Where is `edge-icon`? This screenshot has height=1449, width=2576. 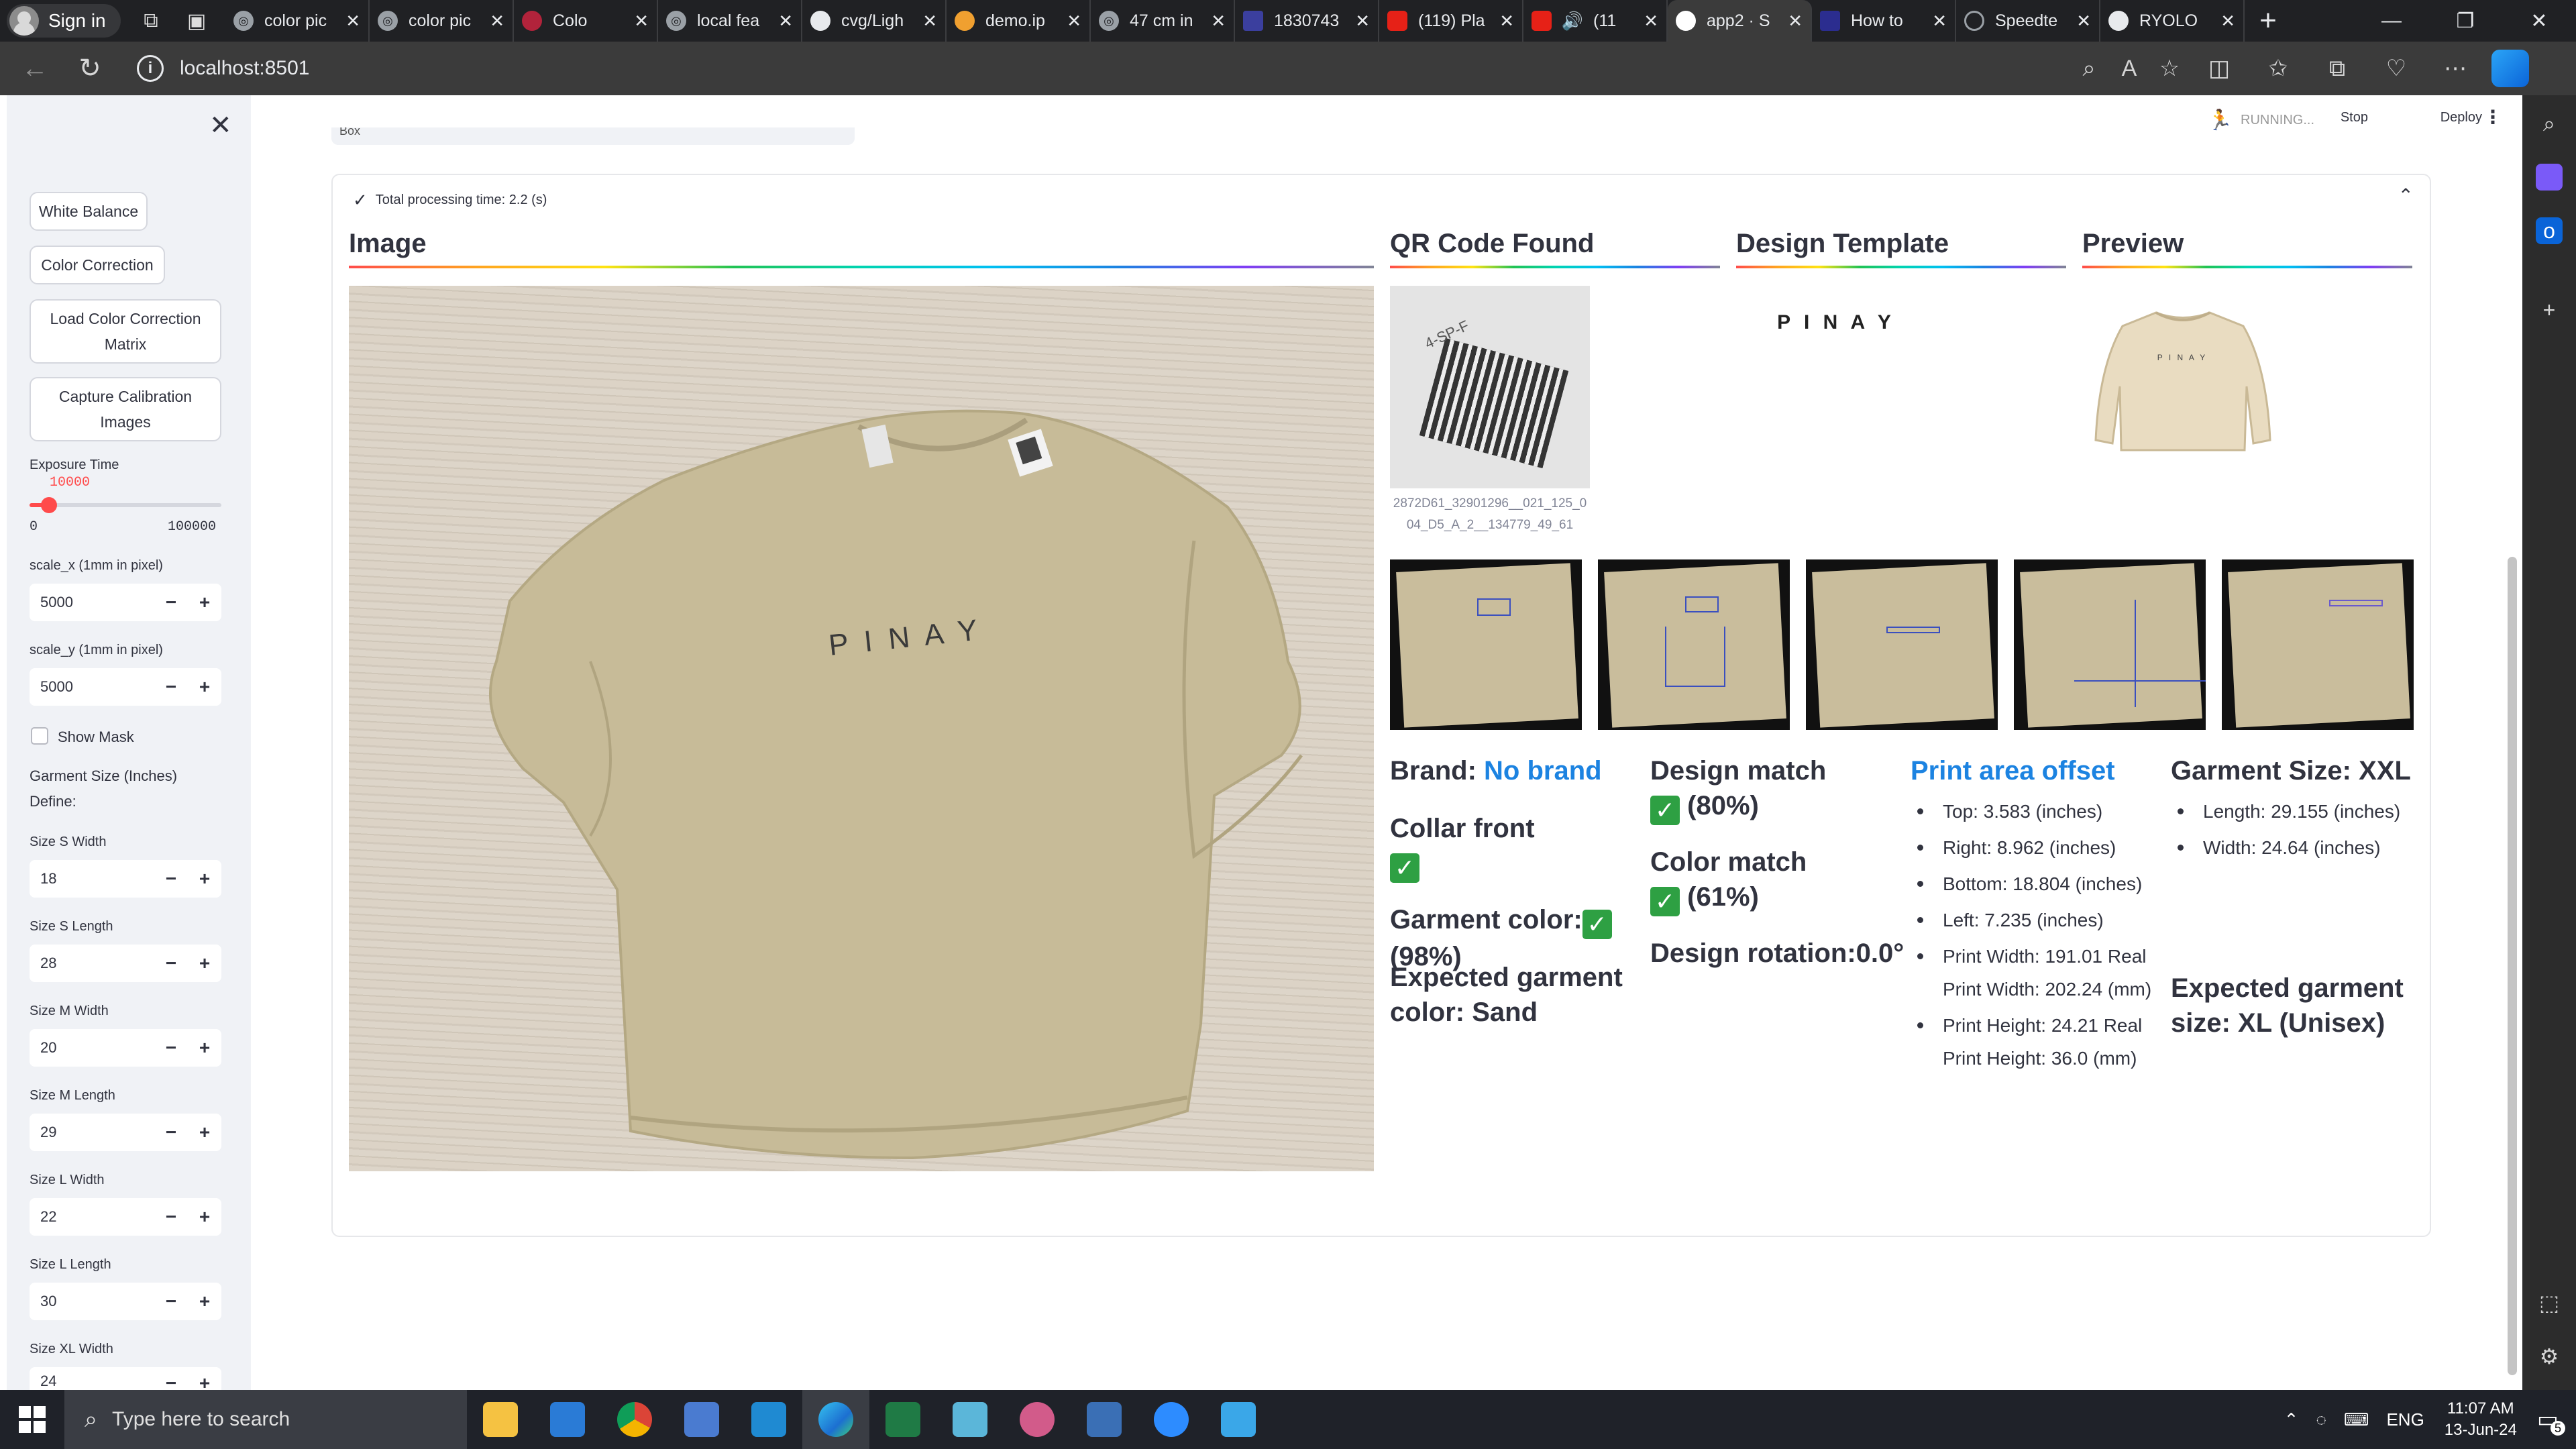 edge-icon is located at coordinates (835, 1419).